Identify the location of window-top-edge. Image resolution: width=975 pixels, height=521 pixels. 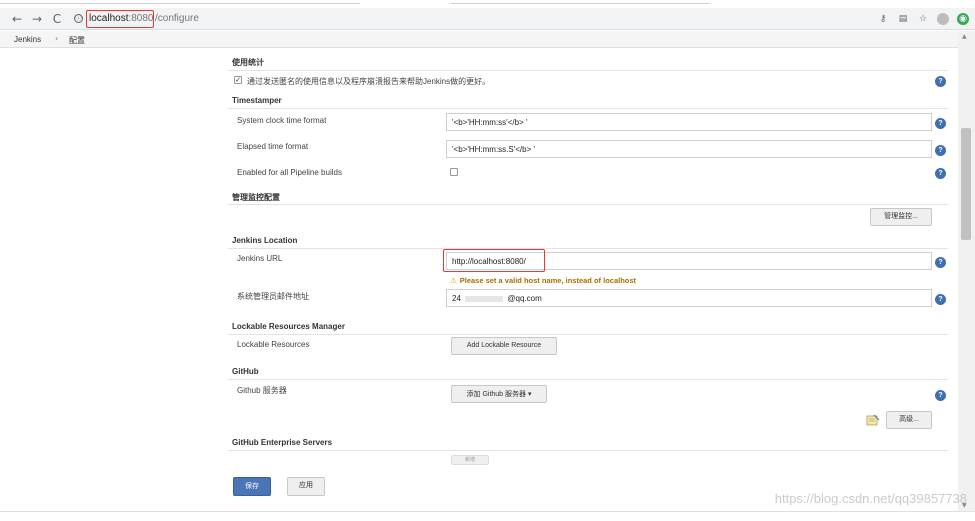
(487, 4).